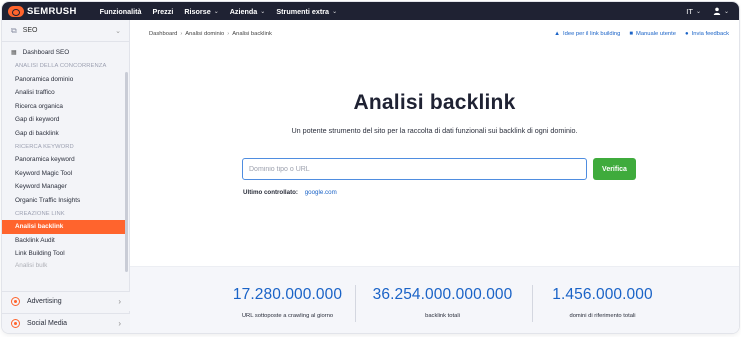 This screenshot has height=337, width=741. Describe the element at coordinates (197, 11) in the screenshot. I see `nav-label: Risorse` at that location.